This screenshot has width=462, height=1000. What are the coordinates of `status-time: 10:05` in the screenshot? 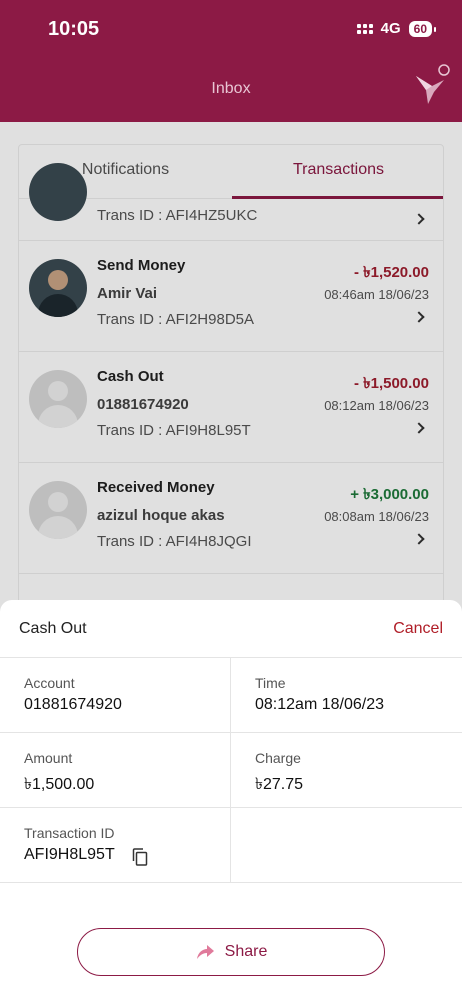 It's located at (74, 29).